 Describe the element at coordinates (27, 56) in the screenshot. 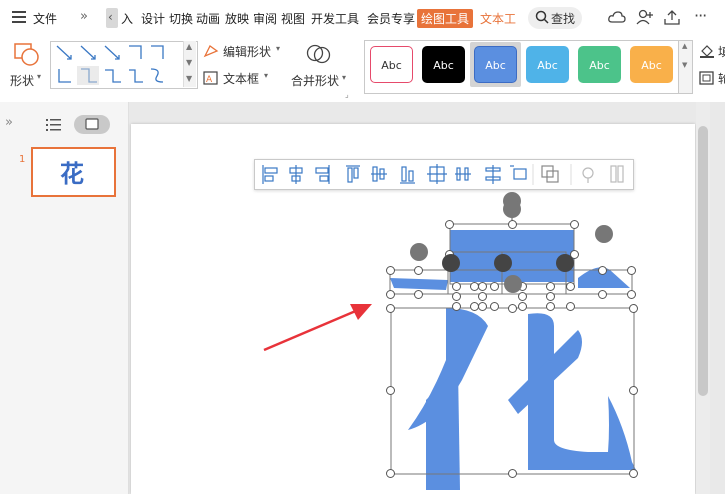

I see `shape-icon` at that location.